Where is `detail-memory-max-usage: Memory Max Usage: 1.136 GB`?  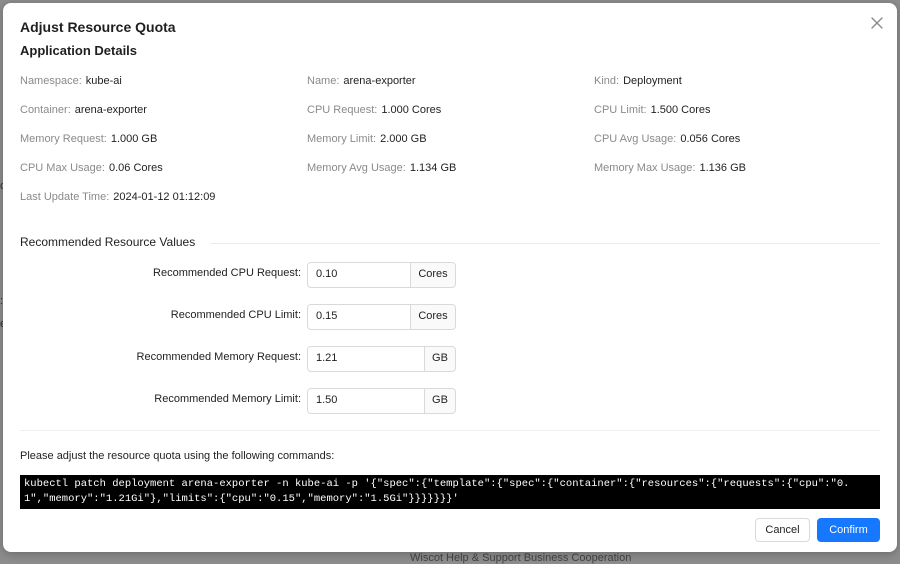
detail-memory-max-usage: Memory Max Usage: 1.136 GB is located at coordinates (670, 168).